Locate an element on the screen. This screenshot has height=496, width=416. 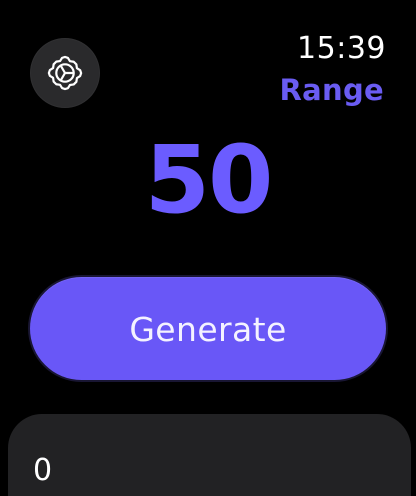
gear-icon is located at coordinates (65, 73).